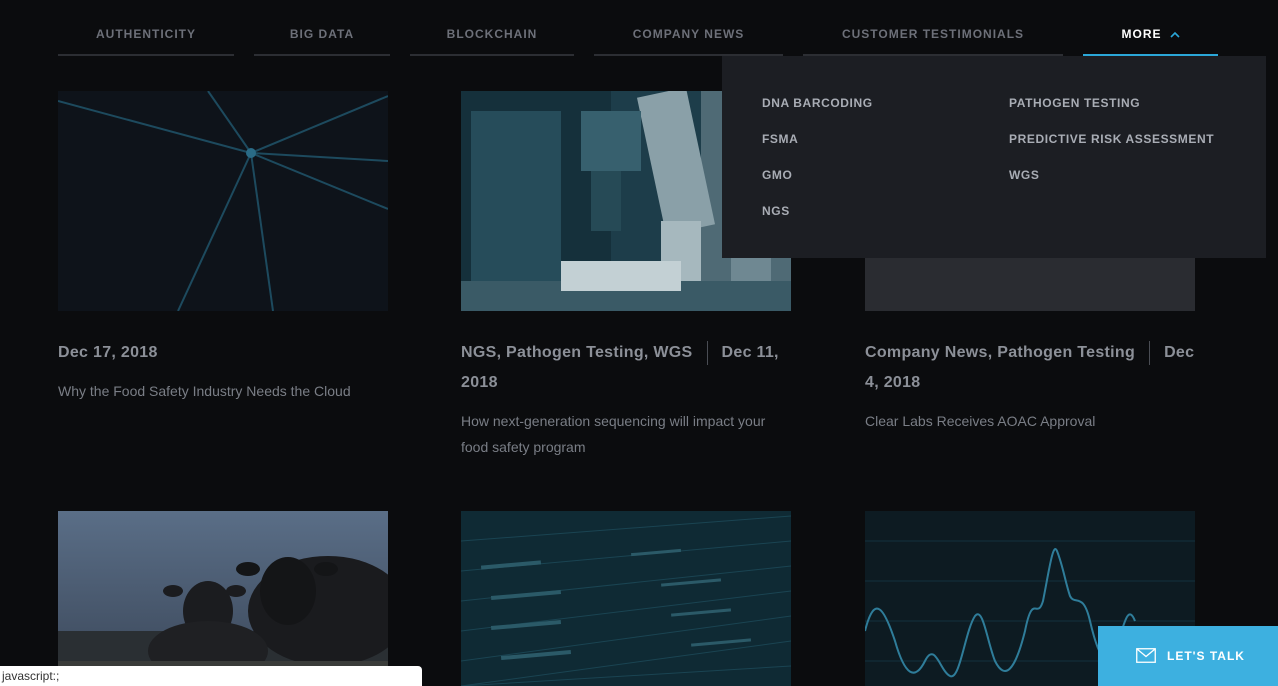  What do you see at coordinates (817, 103) in the screenshot?
I see `dropdown-item-dna-barcoding: DNA BARCODING` at bounding box center [817, 103].